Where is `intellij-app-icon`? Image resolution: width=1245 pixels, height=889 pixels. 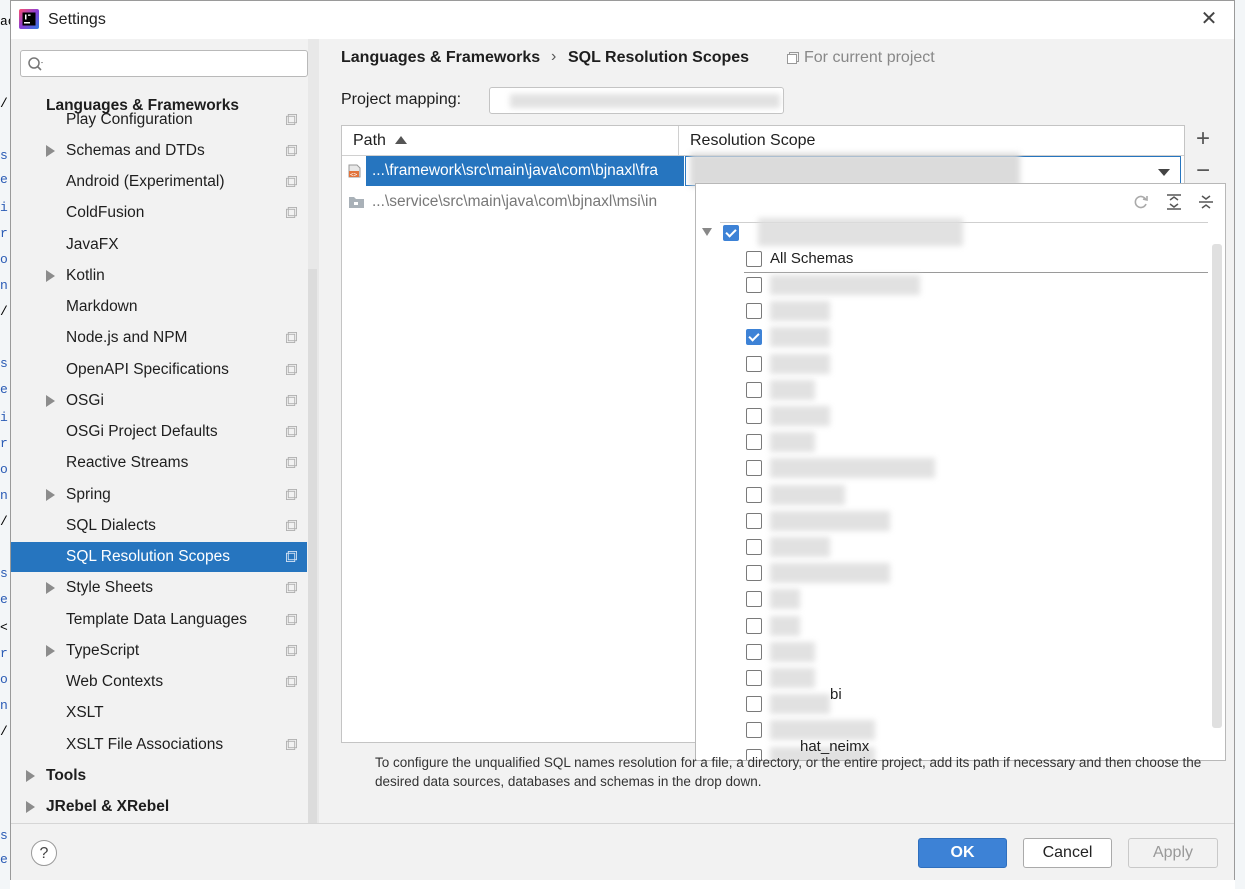
intellij-app-icon is located at coordinates (29, 19).